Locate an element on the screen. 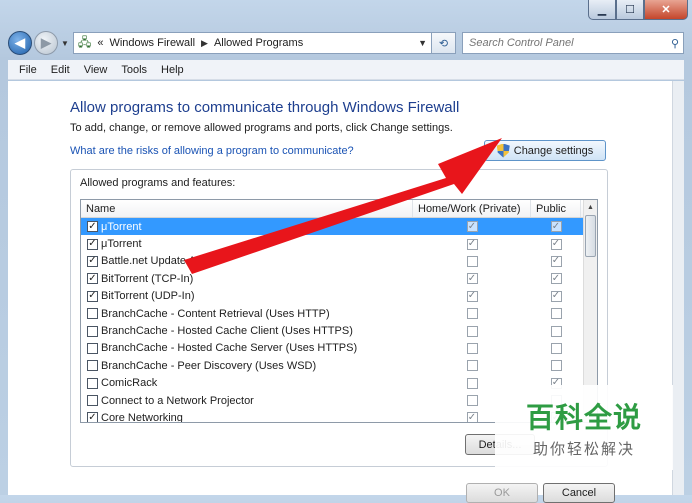 This screenshot has width=692, height=503. refresh-button: ⟲ is located at coordinates (444, 43).